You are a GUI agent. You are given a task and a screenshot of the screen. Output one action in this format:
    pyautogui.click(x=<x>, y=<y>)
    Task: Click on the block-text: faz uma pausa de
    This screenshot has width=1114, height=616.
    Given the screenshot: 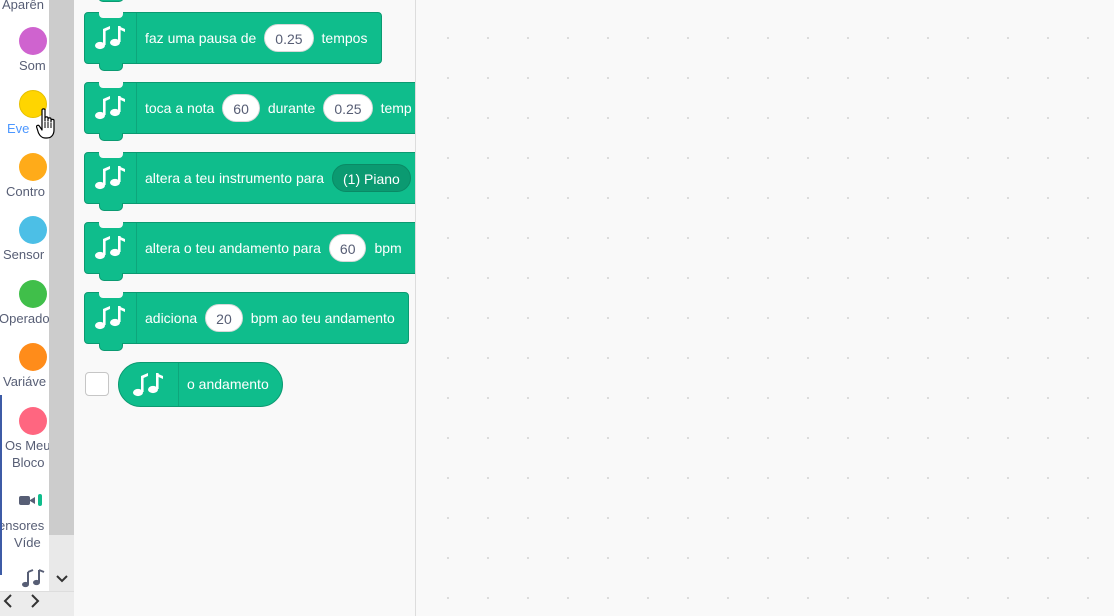 What is the action you would take?
    pyautogui.click(x=201, y=38)
    